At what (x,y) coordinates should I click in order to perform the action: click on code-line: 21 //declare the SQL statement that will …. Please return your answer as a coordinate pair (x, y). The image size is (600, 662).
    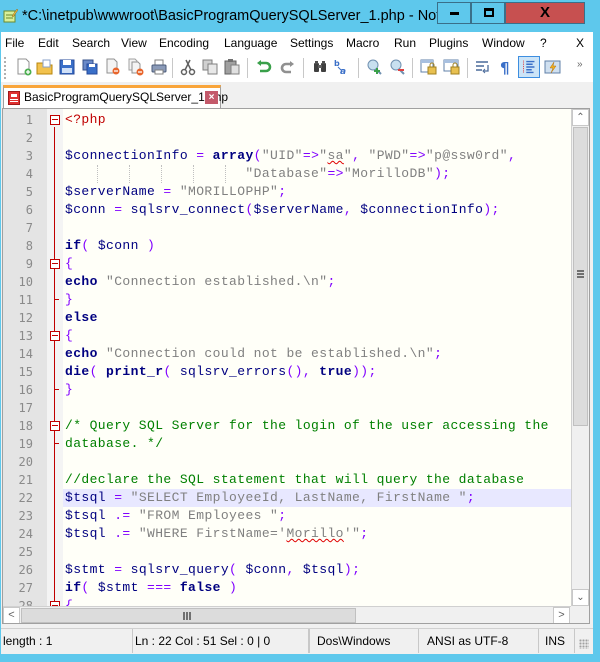
    Looking at the image, I should click on (304, 480).